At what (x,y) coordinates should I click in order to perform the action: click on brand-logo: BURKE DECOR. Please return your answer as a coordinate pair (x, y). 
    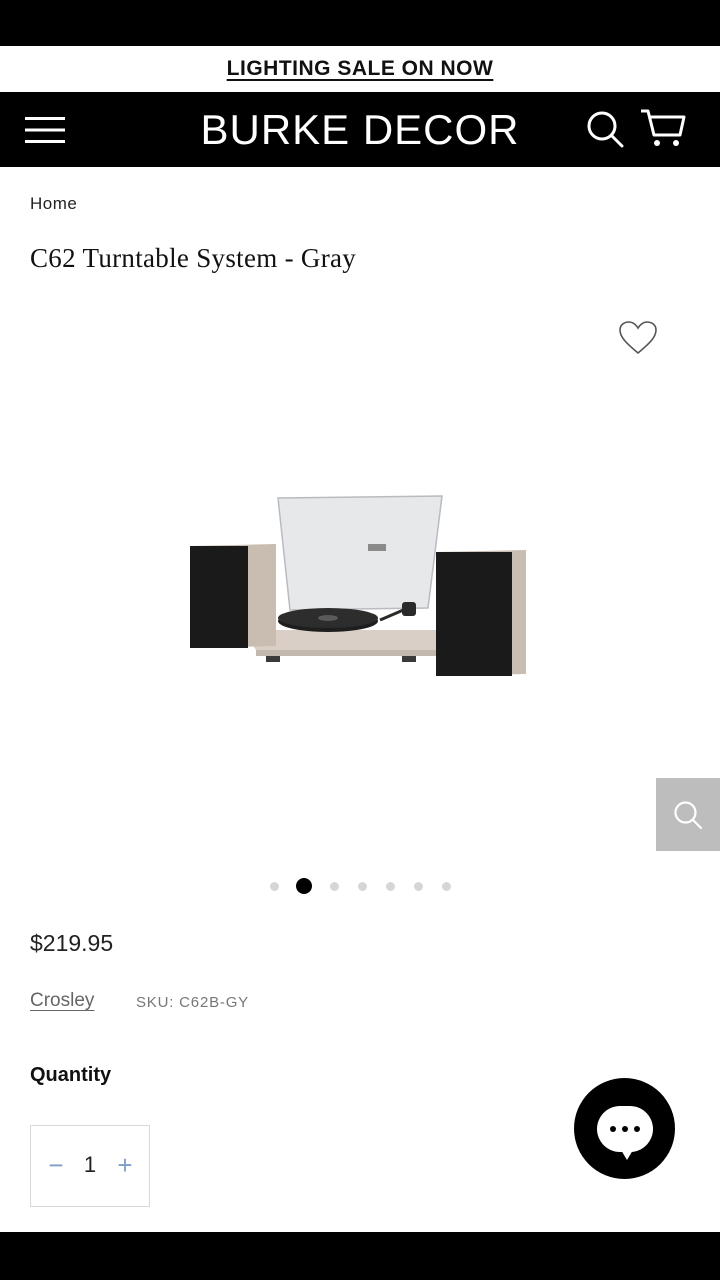
    Looking at the image, I should click on (359, 130).